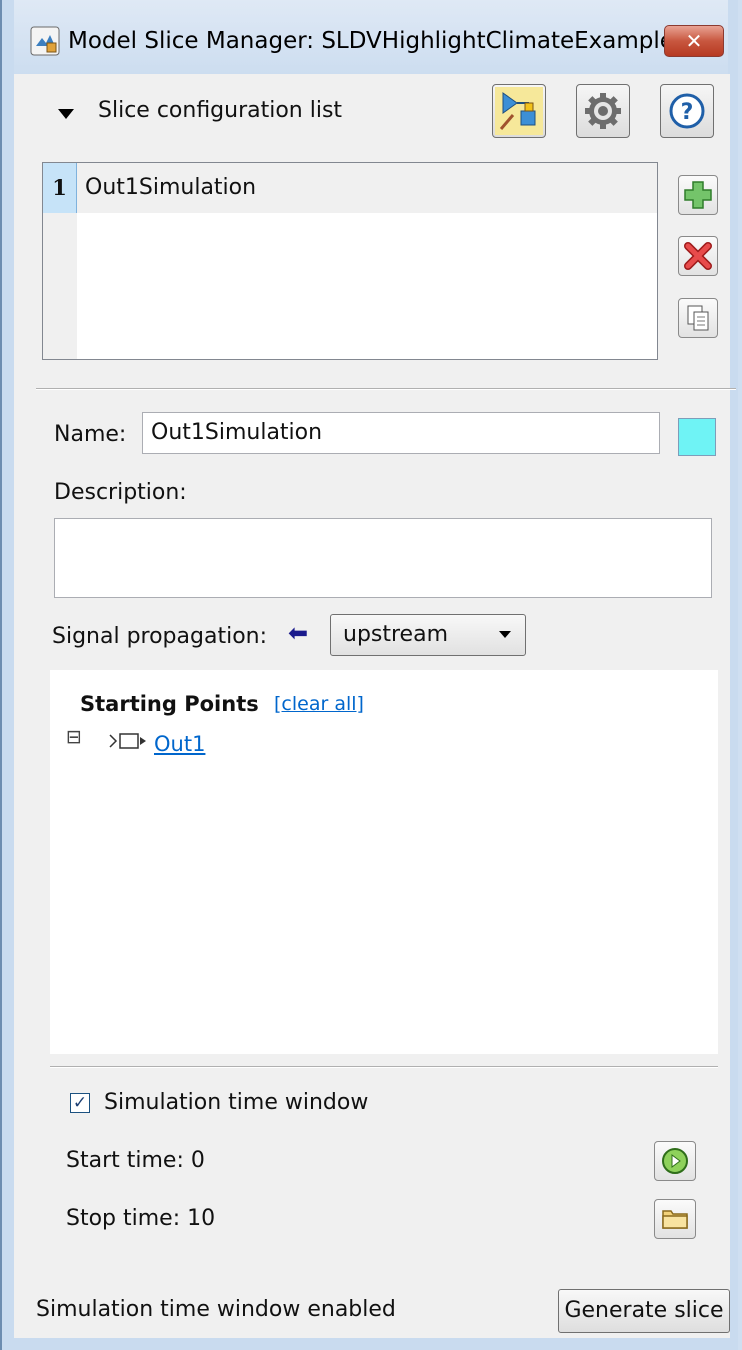 The width and height of the screenshot is (742, 1350). I want to click on list-item: 1 Out1Simulation, so click(350, 188).